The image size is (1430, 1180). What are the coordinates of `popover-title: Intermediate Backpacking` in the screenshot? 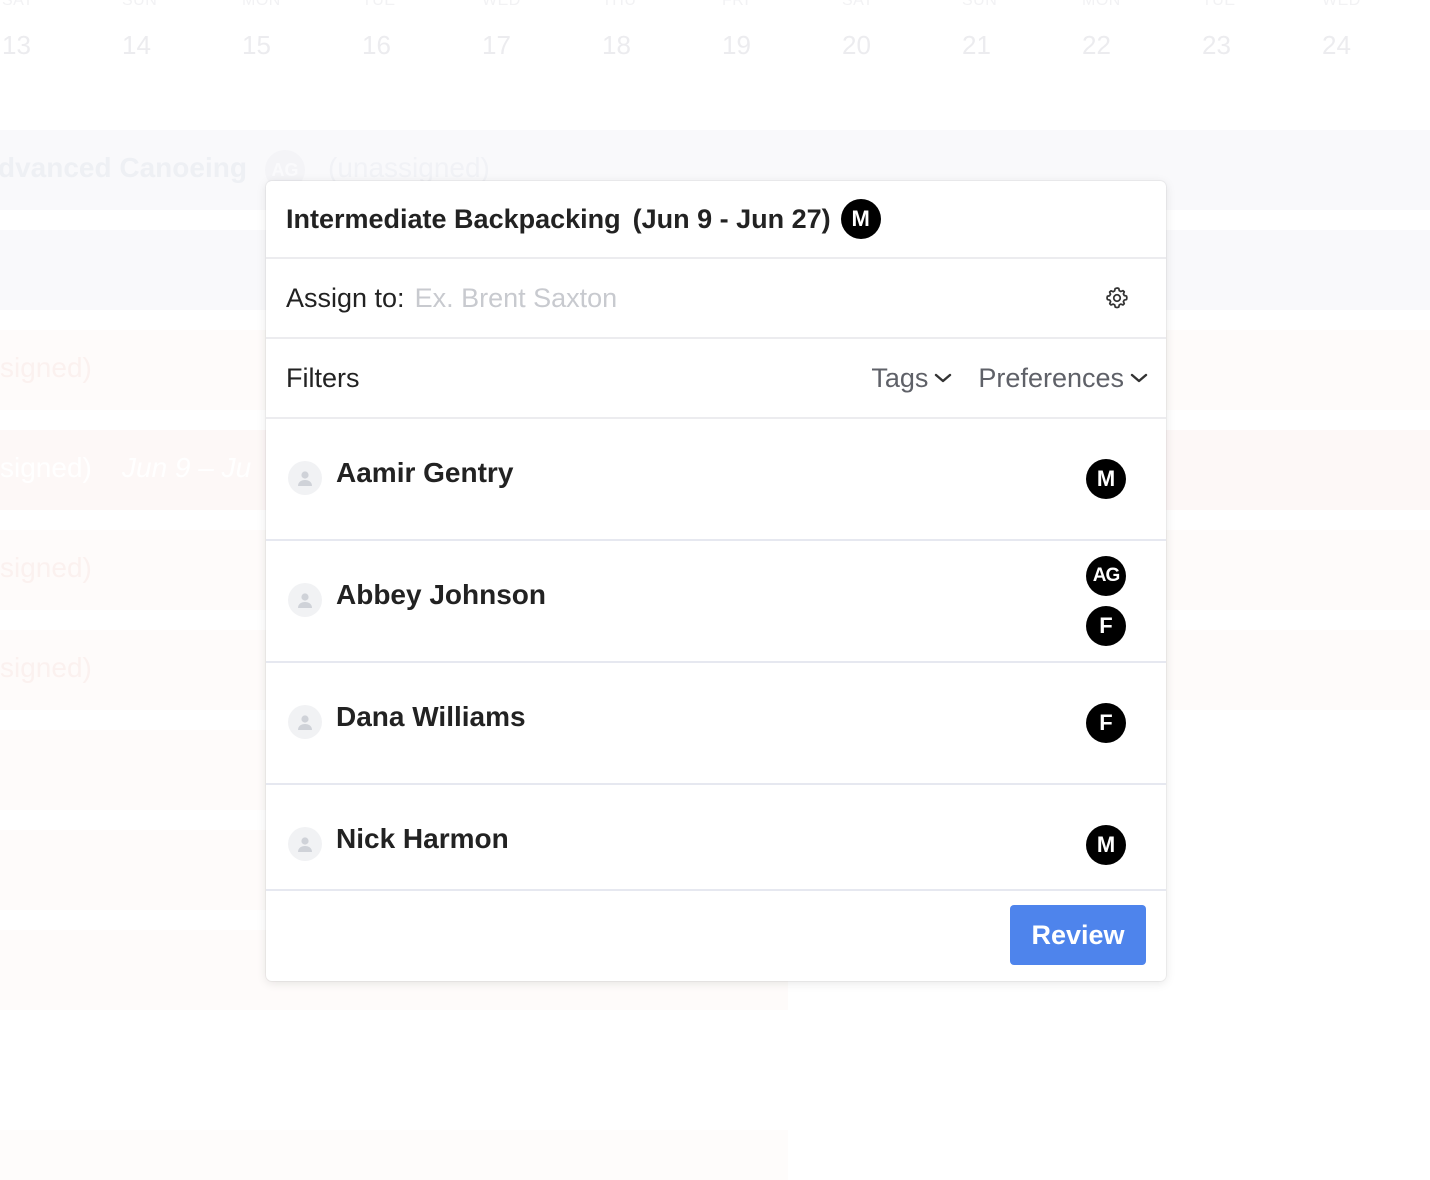 It's located at (453, 218).